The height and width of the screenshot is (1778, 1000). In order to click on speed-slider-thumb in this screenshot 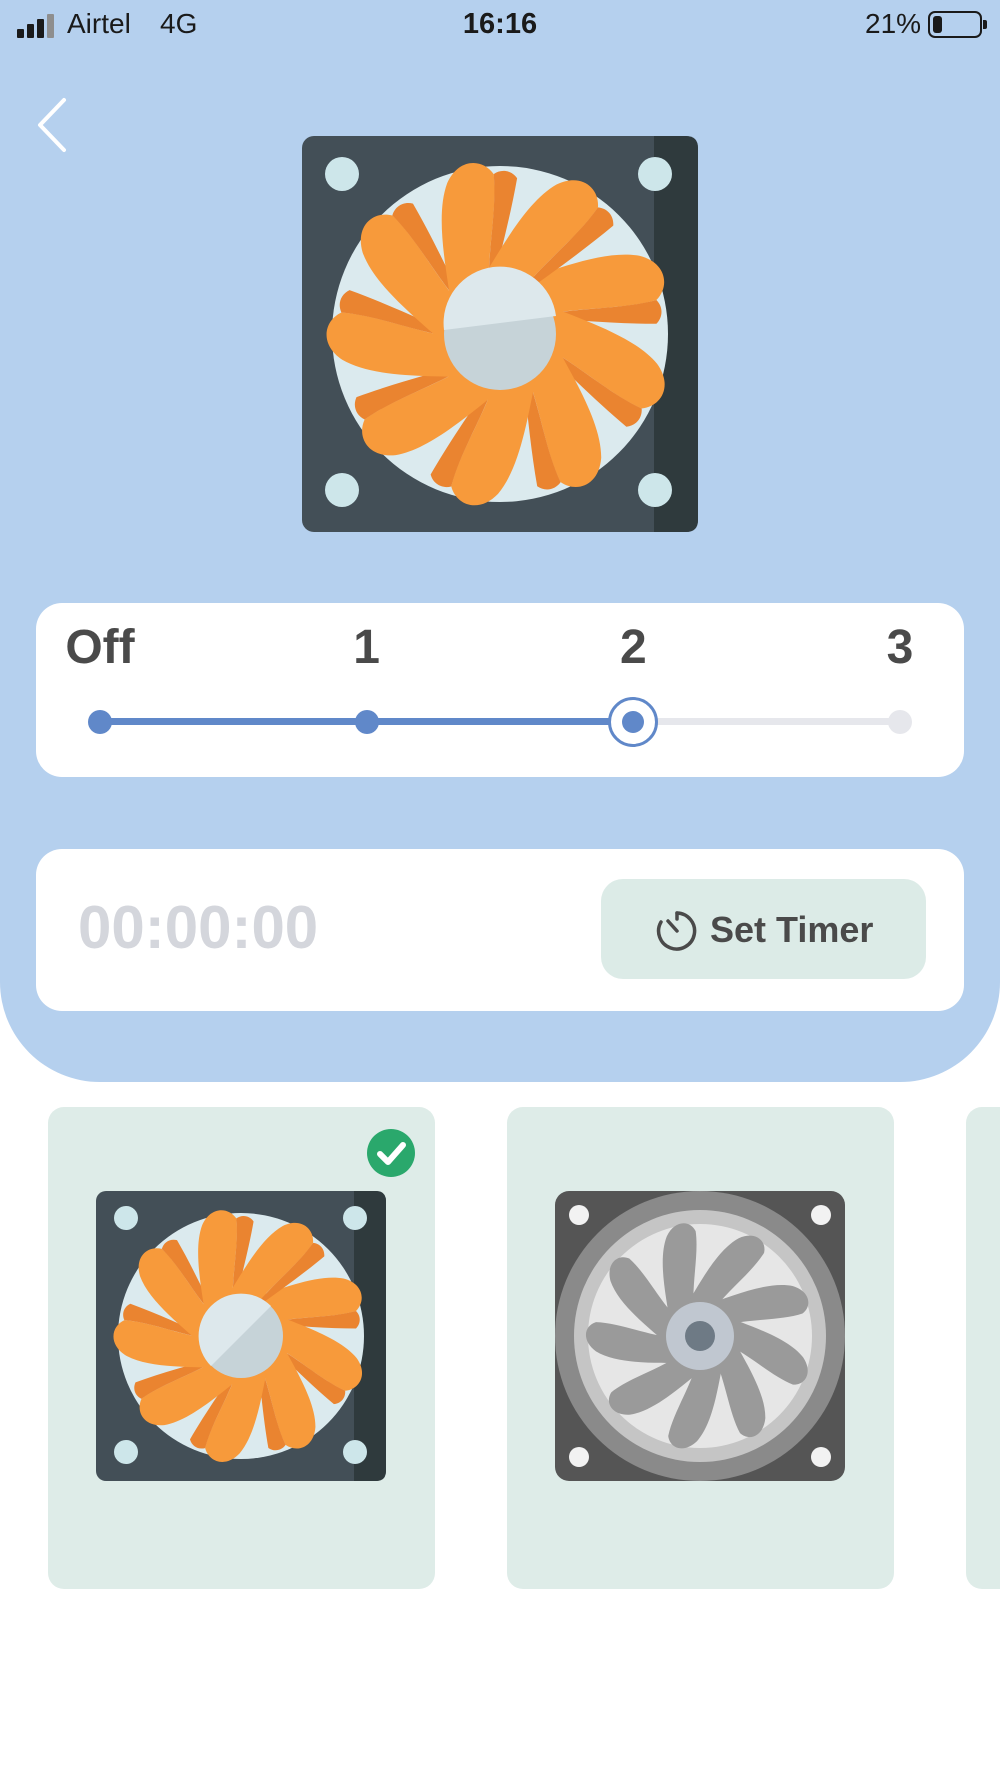, I will do `click(633, 722)`.